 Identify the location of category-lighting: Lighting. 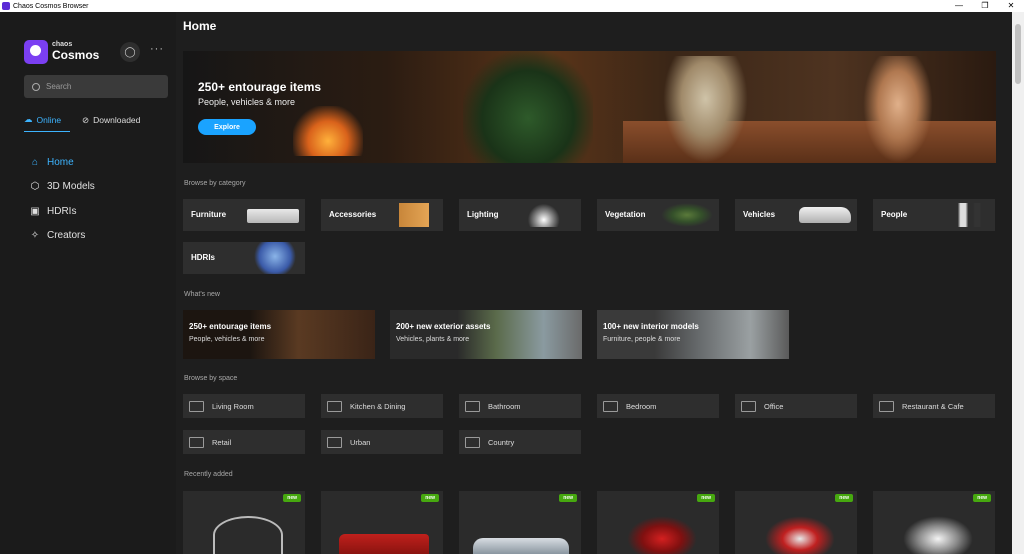
(520, 215).